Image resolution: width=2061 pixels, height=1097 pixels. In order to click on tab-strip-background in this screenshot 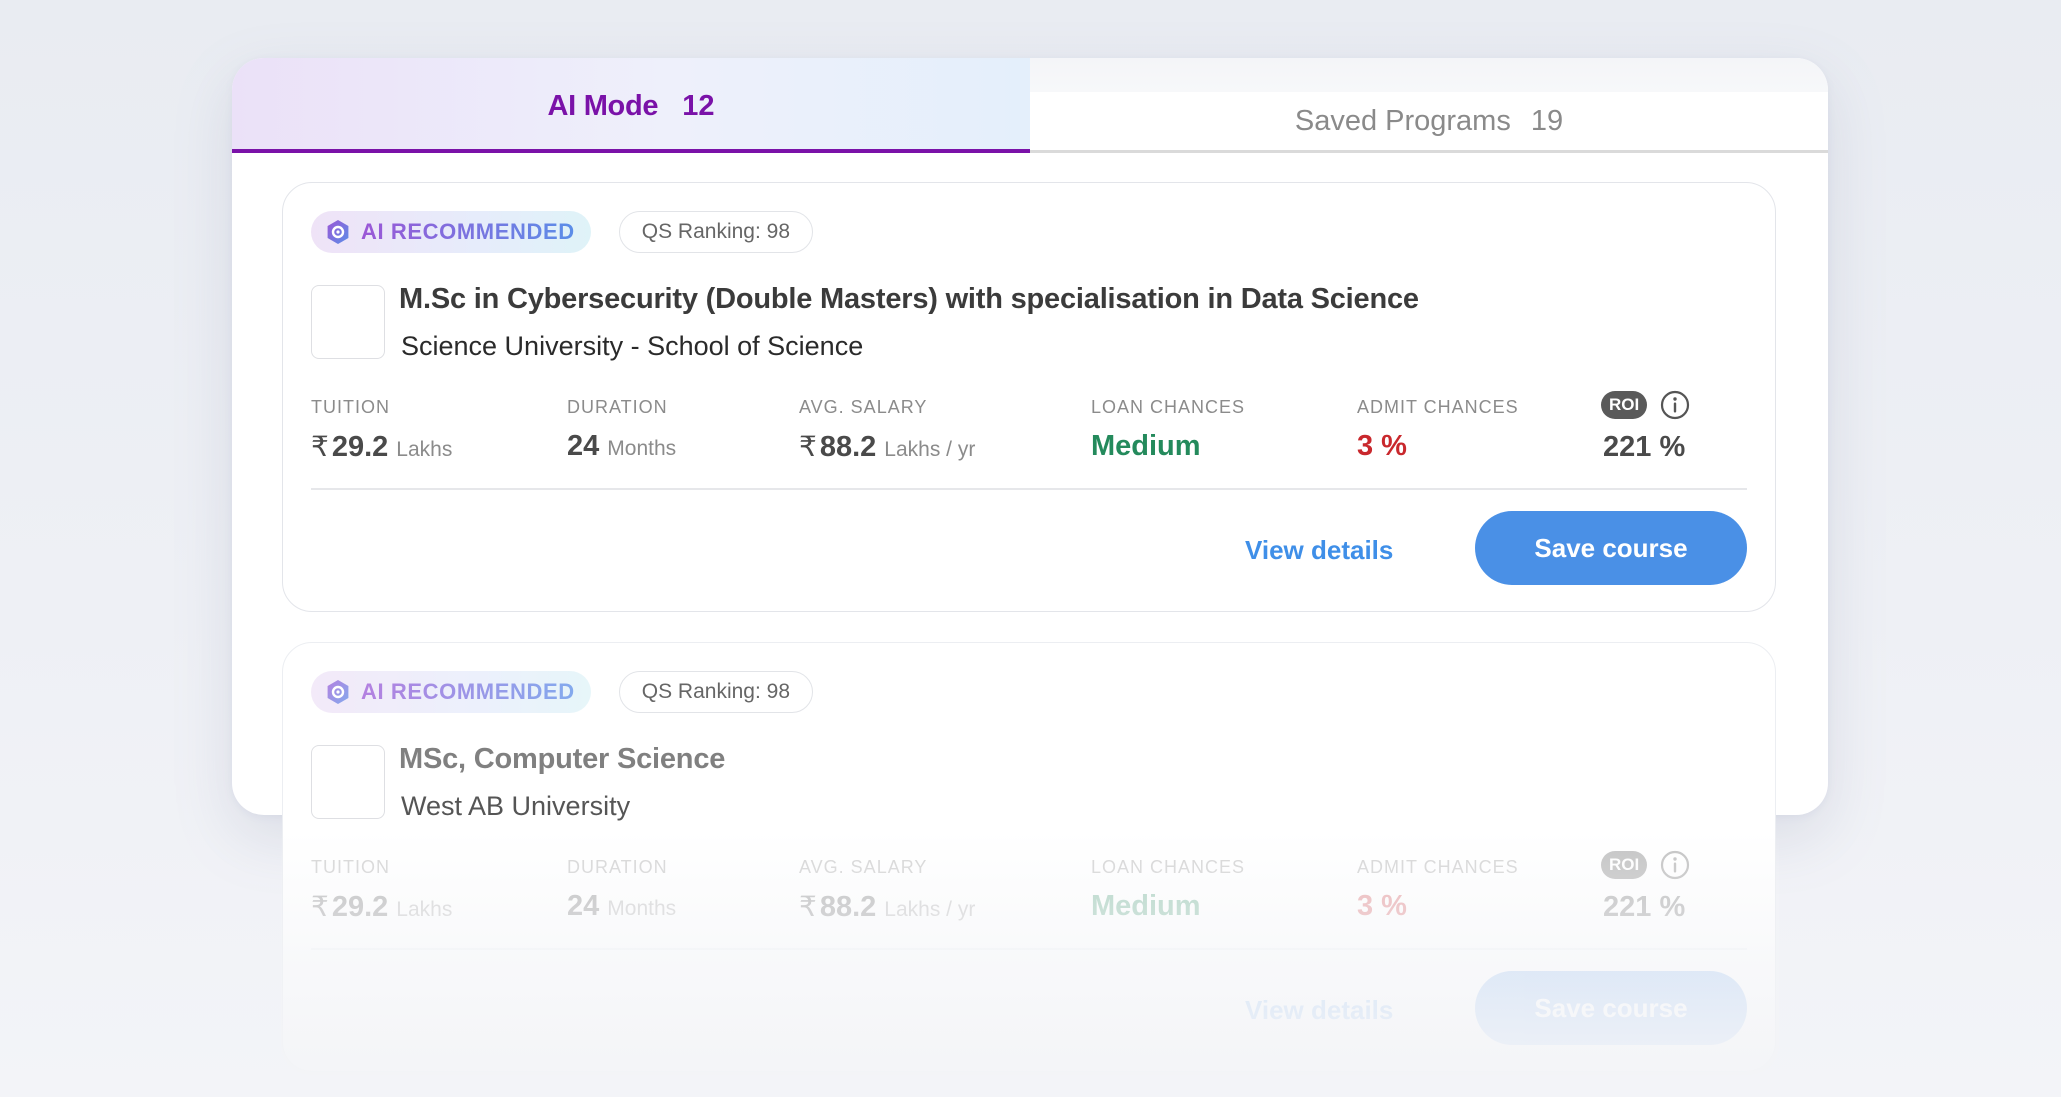, I will do `click(1429, 75)`.